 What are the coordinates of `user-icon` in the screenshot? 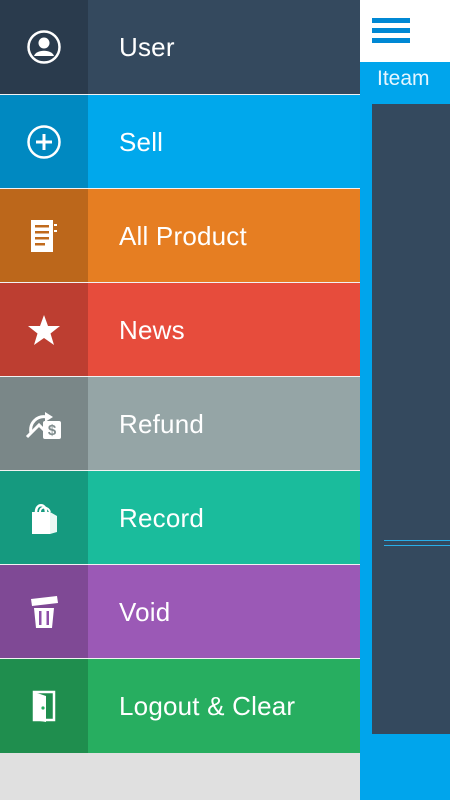 It's located at (44, 47).